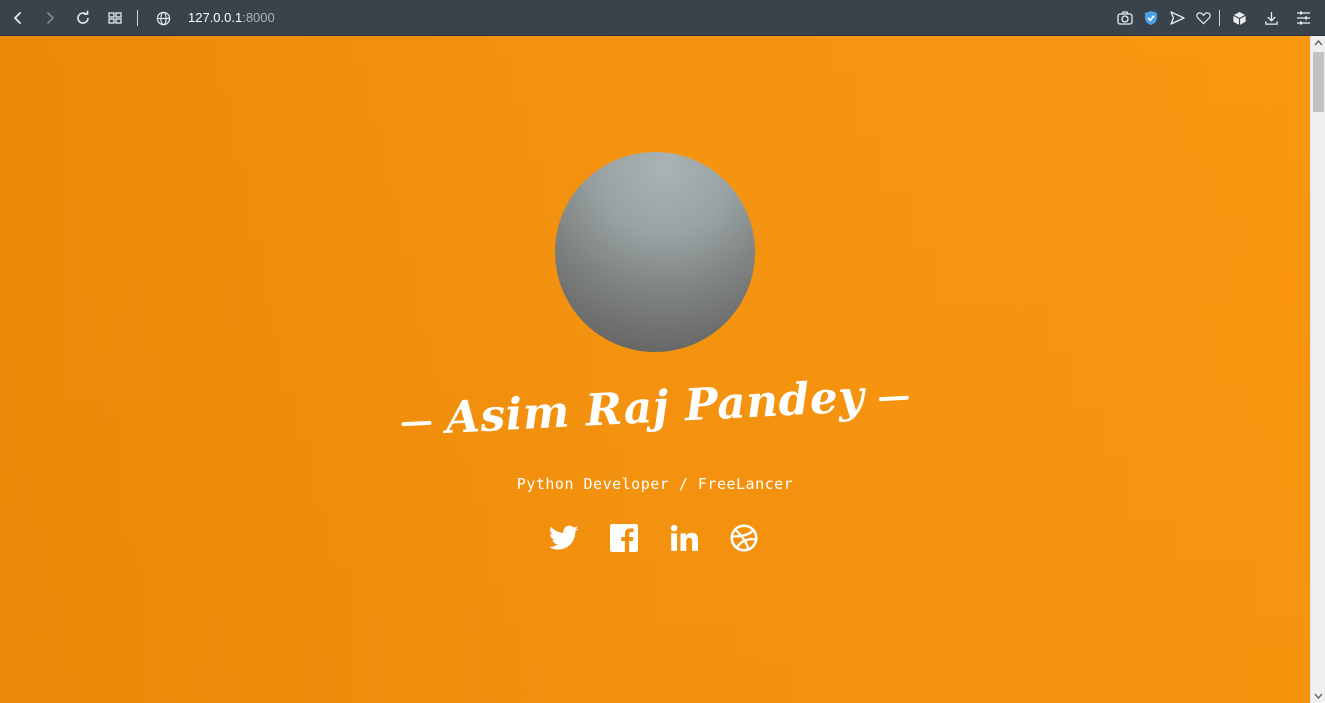 The image size is (1325, 703). Describe the element at coordinates (115, 18) in the screenshot. I see `tab-grid-icon` at that location.